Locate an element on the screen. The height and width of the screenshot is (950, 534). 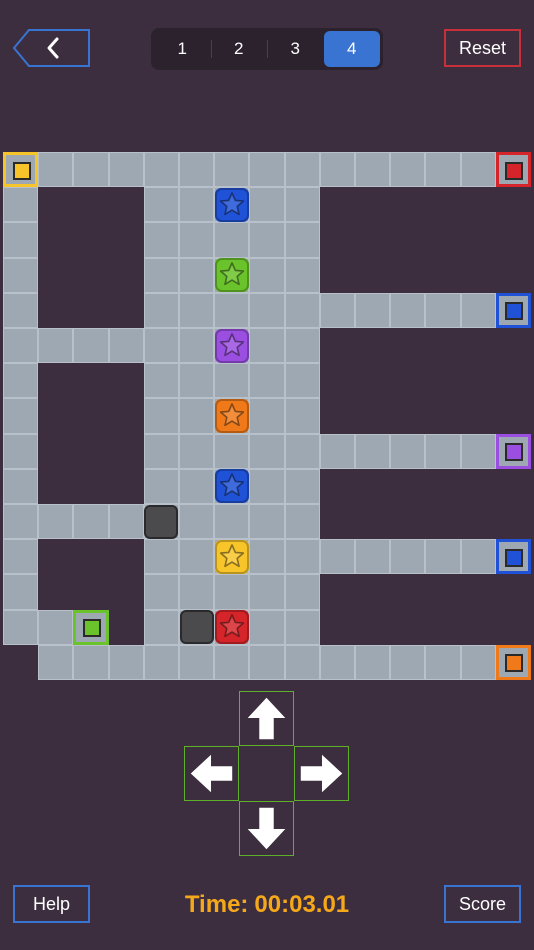
red-goal is located at coordinates (513, 170).